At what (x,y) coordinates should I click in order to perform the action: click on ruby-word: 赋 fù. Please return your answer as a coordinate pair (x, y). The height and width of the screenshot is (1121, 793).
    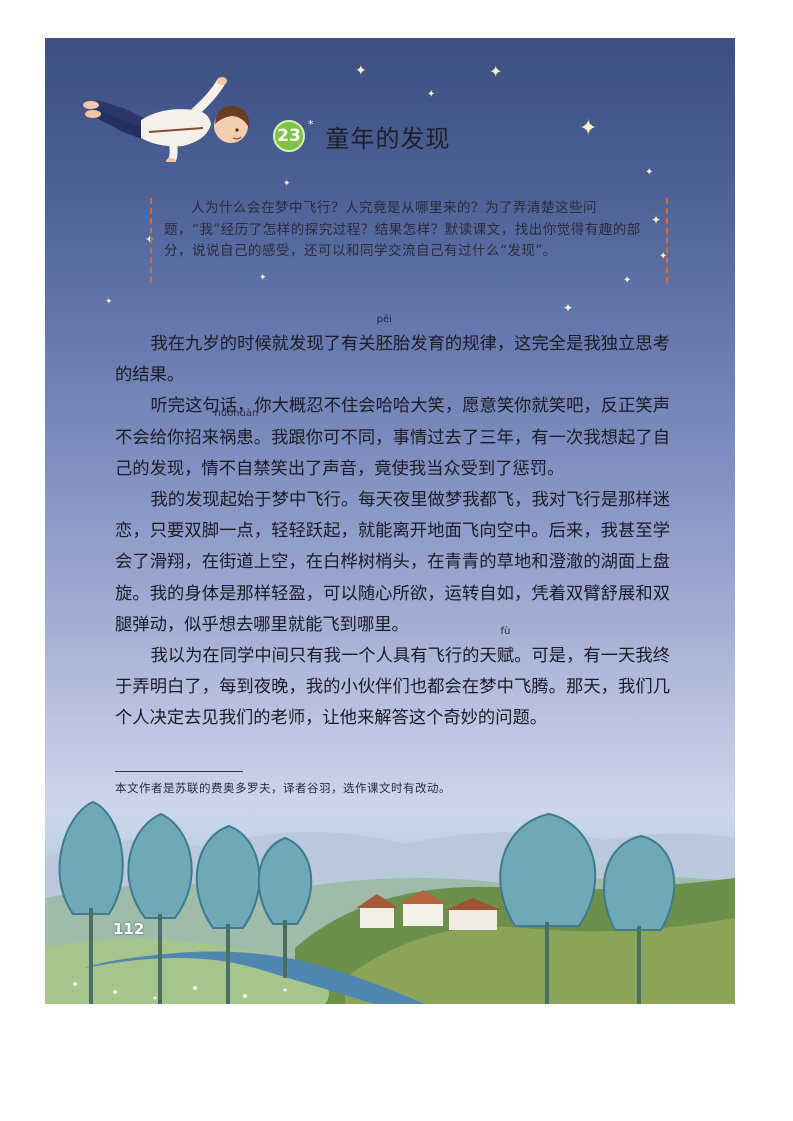
    Looking at the image, I should click on (505, 649).